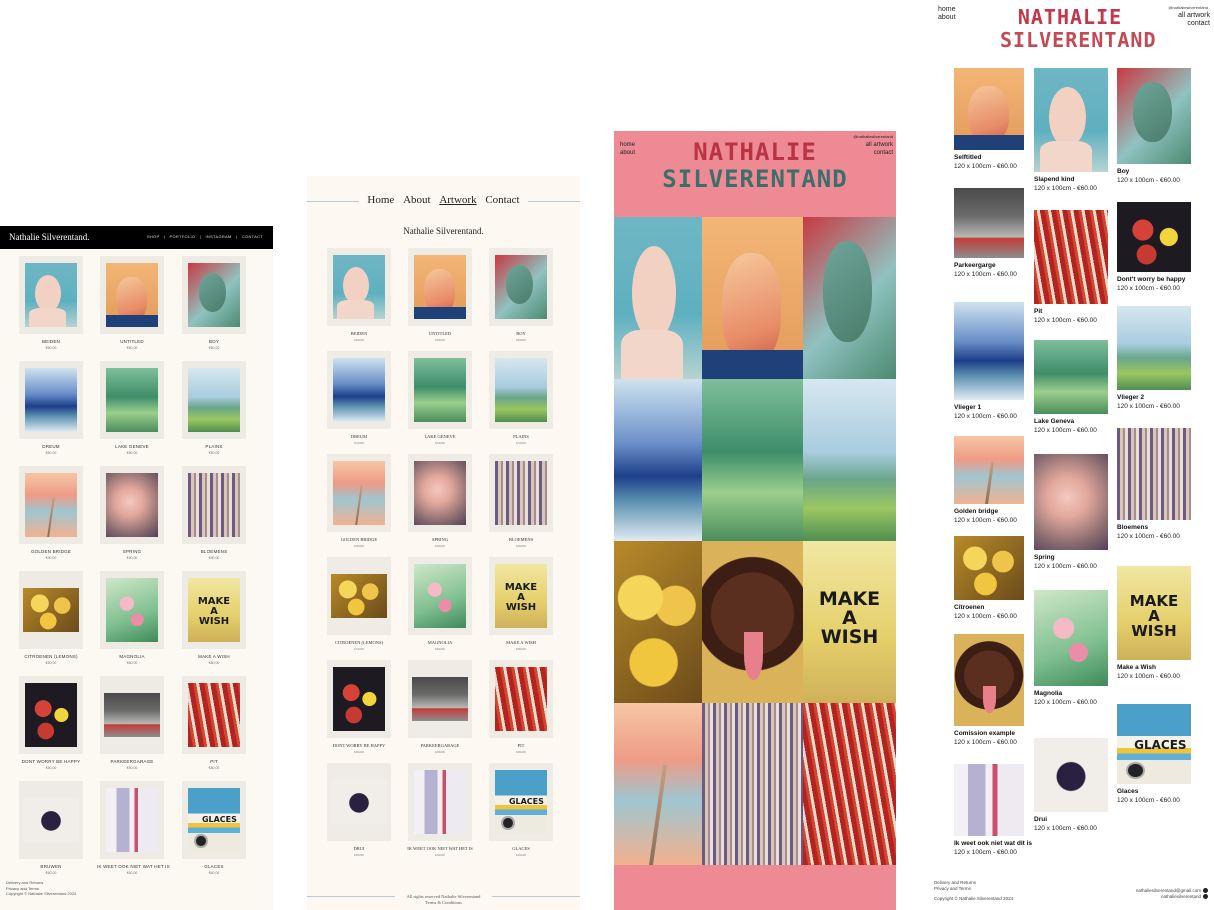  I want to click on nav-artwork: Artwork, so click(457, 200).